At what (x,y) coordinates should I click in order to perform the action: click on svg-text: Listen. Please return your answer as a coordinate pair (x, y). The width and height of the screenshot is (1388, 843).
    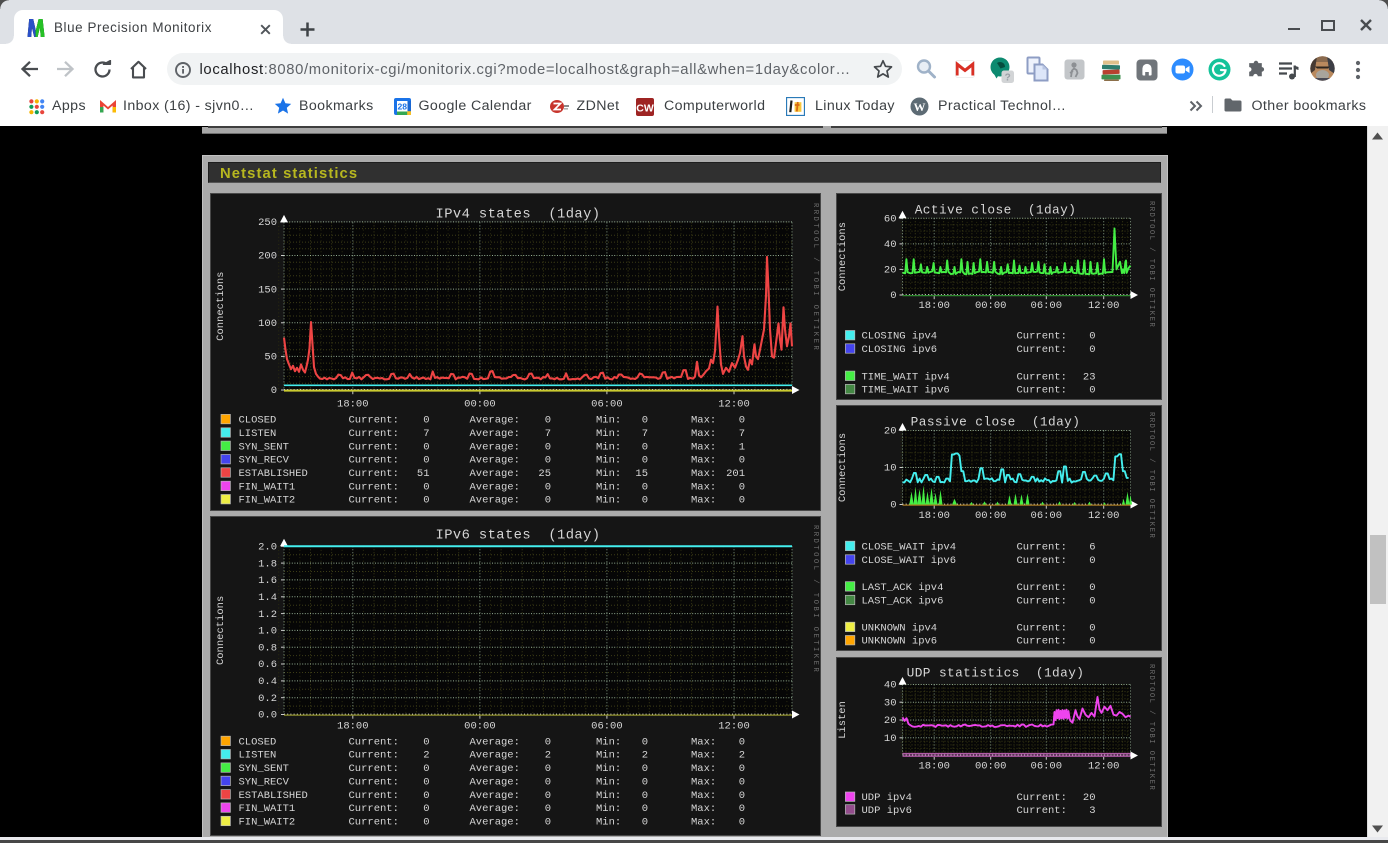
    Looking at the image, I should click on (843, 720).